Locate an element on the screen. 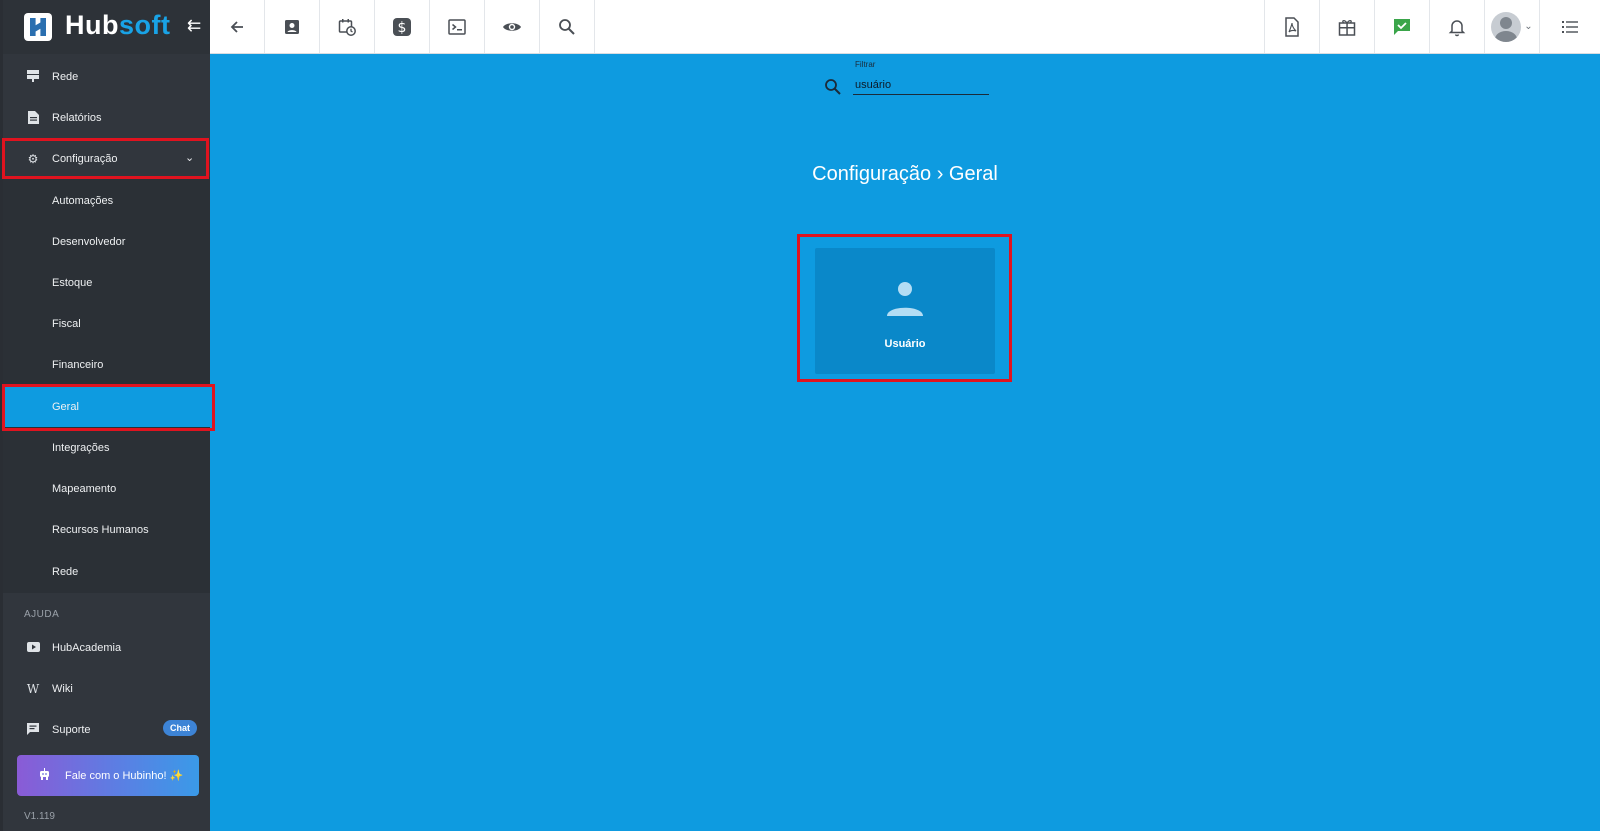  gift-icon is located at coordinates (1347, 27).